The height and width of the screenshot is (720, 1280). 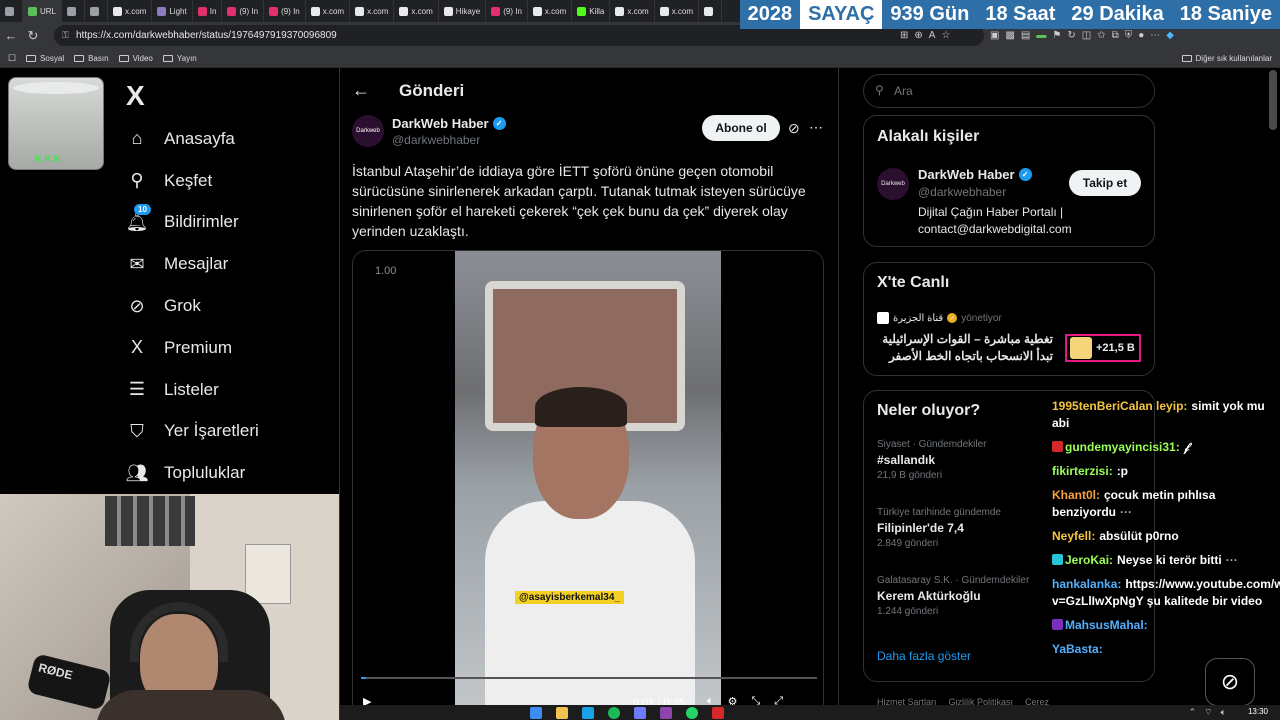 What do you see at coordinates (536, 713) in the screenshot?
I see `start-icon` at bounding box center [536, 713].